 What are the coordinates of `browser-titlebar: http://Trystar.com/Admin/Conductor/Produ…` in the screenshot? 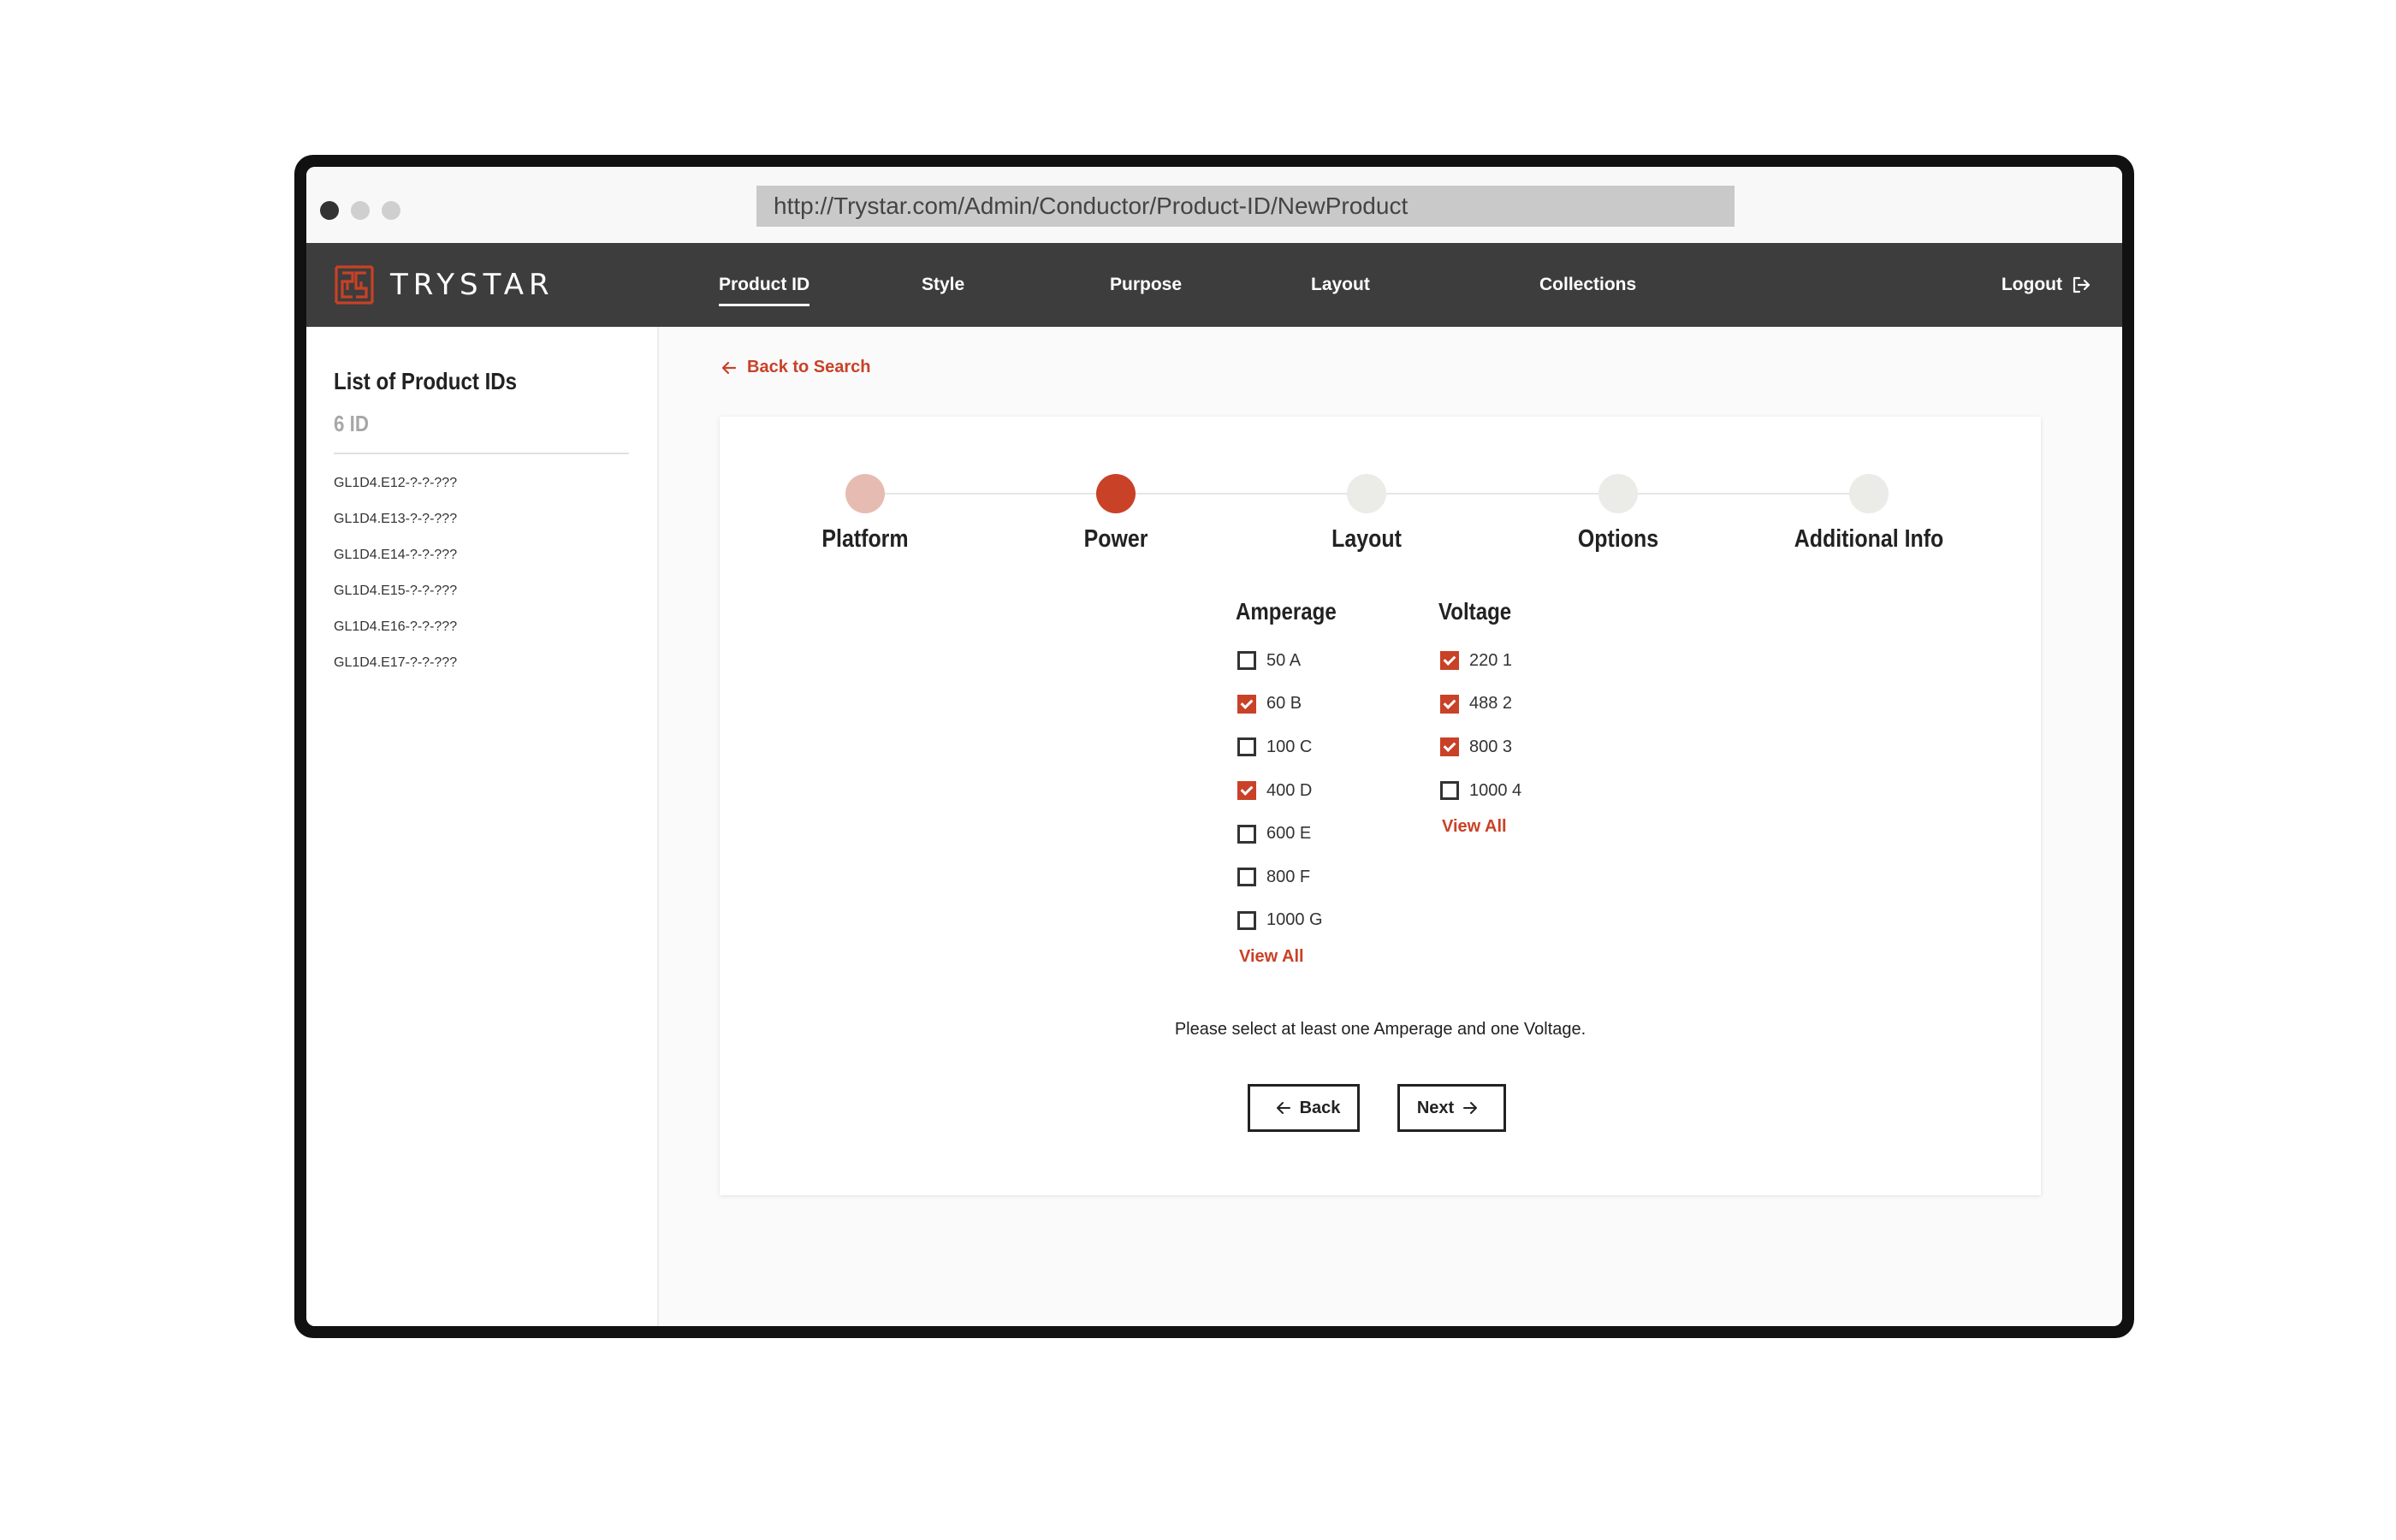 It's located at (1214, 205).